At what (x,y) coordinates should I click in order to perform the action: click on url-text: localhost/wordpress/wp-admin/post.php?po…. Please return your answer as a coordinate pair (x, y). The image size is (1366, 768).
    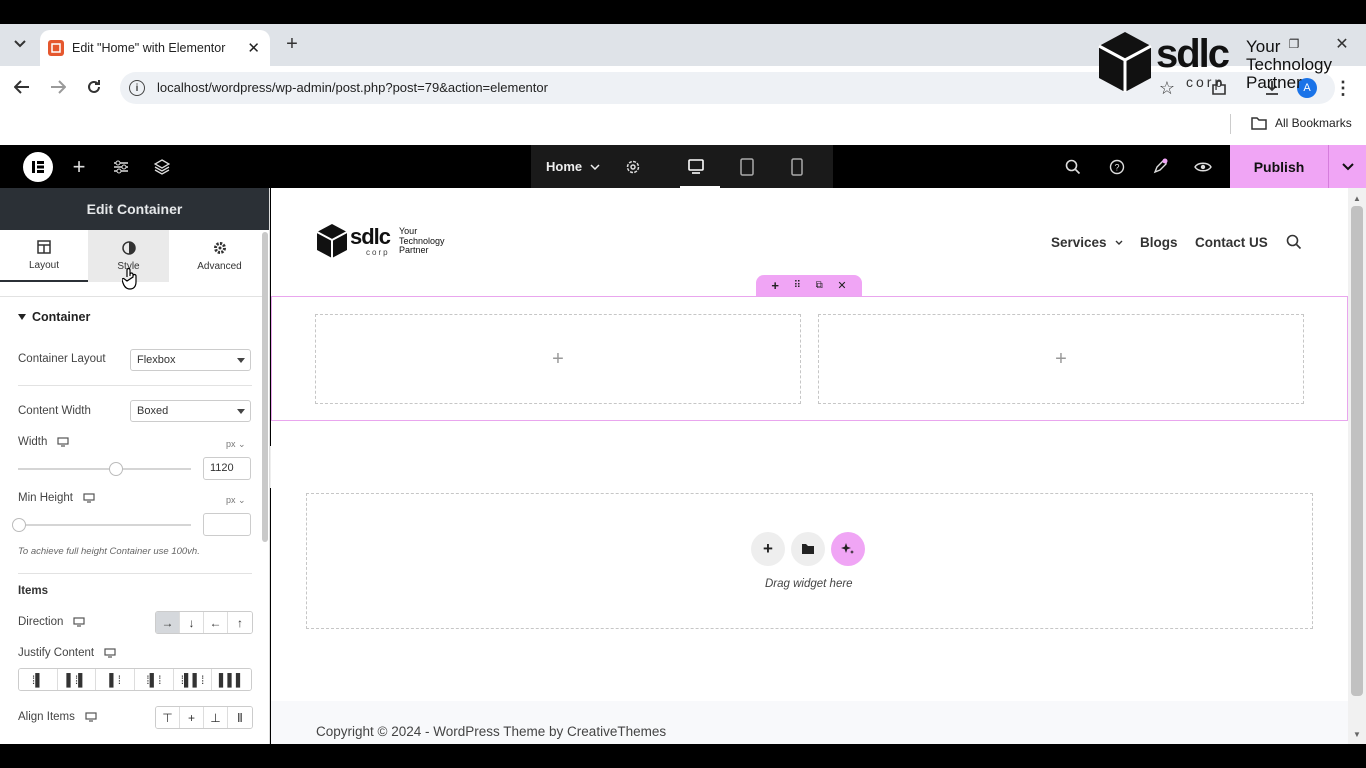
    Looking at the image, I should click on (352, 87).